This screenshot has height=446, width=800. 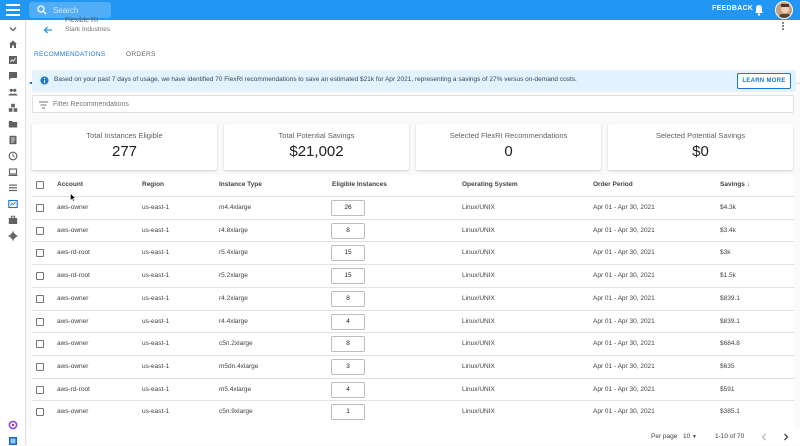 What do you see at coordinates (81, 10) in the screenshot?
I see `search-input` at bounding box center [81, 10].